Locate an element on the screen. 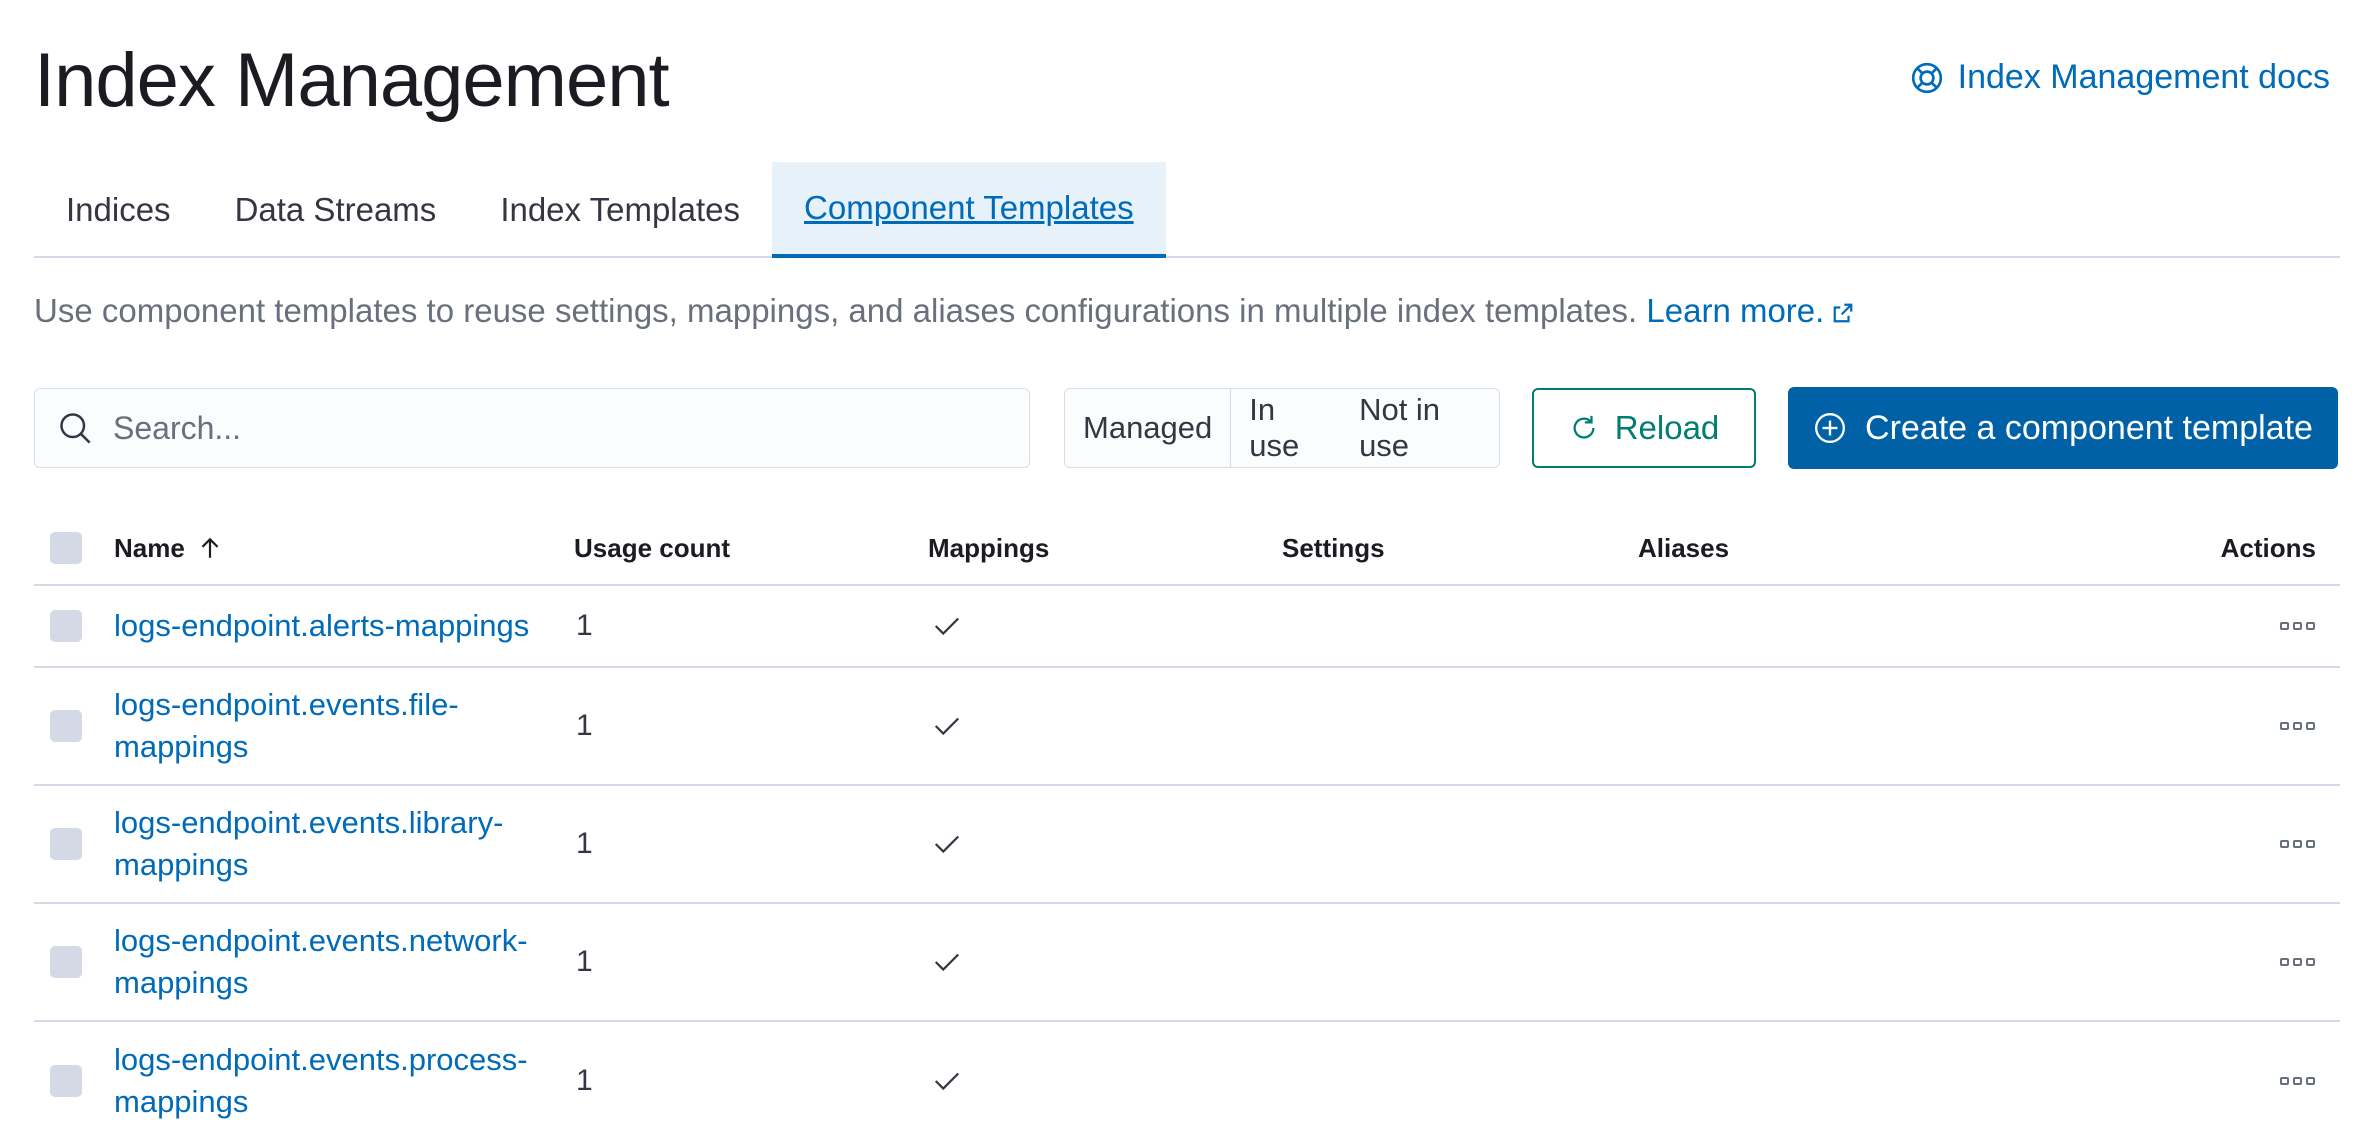  reload-label: Reload is located at coordinates (1667, 427).